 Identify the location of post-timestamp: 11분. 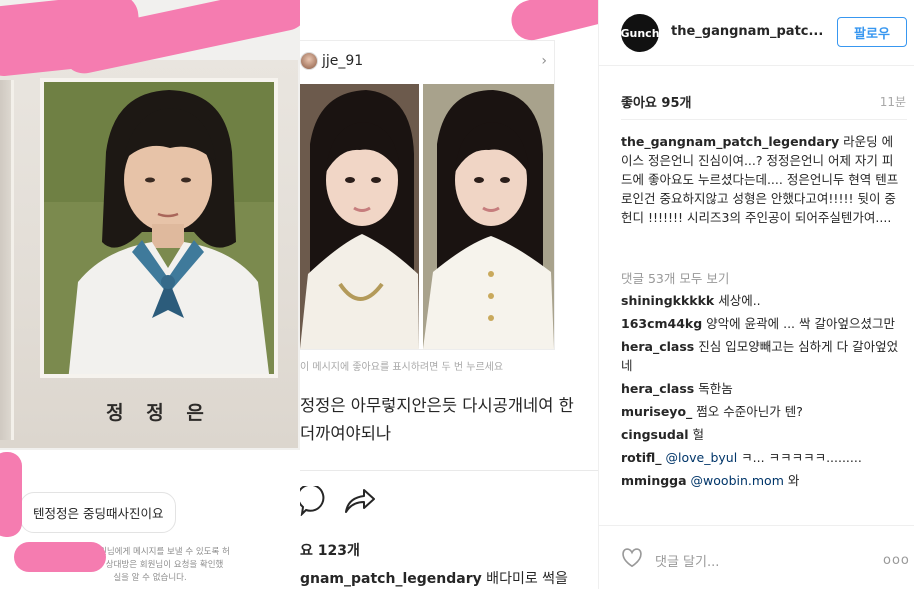
(893, 101).